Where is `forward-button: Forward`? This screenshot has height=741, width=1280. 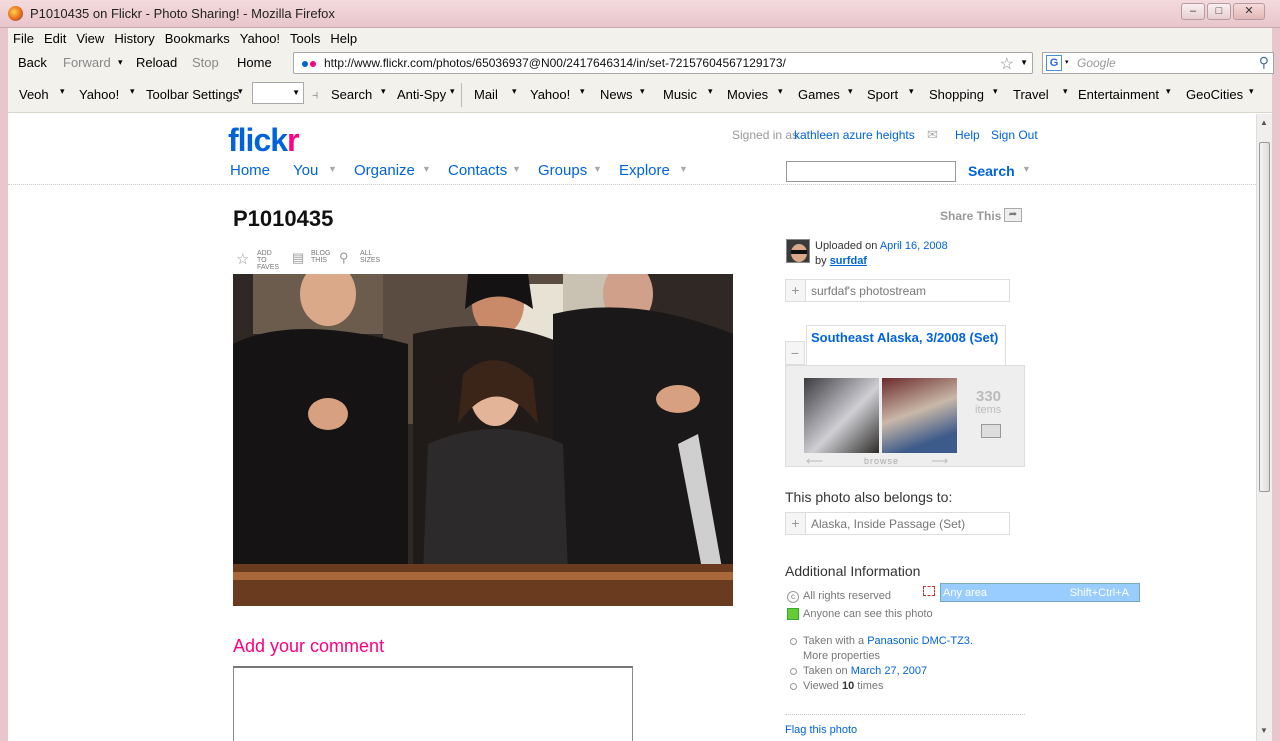
forward-button: Forward is located at coordinates (87, 62).